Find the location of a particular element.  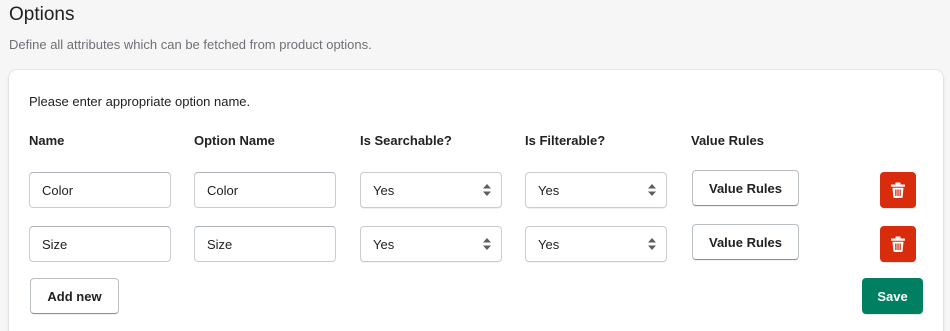

name-input-value: Color is located at coordinates (58, 190).